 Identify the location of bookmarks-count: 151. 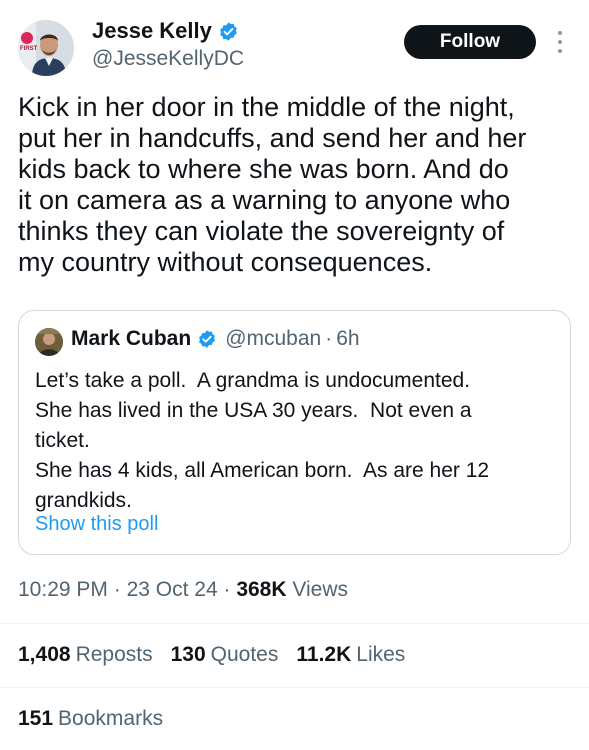
(36, 718).